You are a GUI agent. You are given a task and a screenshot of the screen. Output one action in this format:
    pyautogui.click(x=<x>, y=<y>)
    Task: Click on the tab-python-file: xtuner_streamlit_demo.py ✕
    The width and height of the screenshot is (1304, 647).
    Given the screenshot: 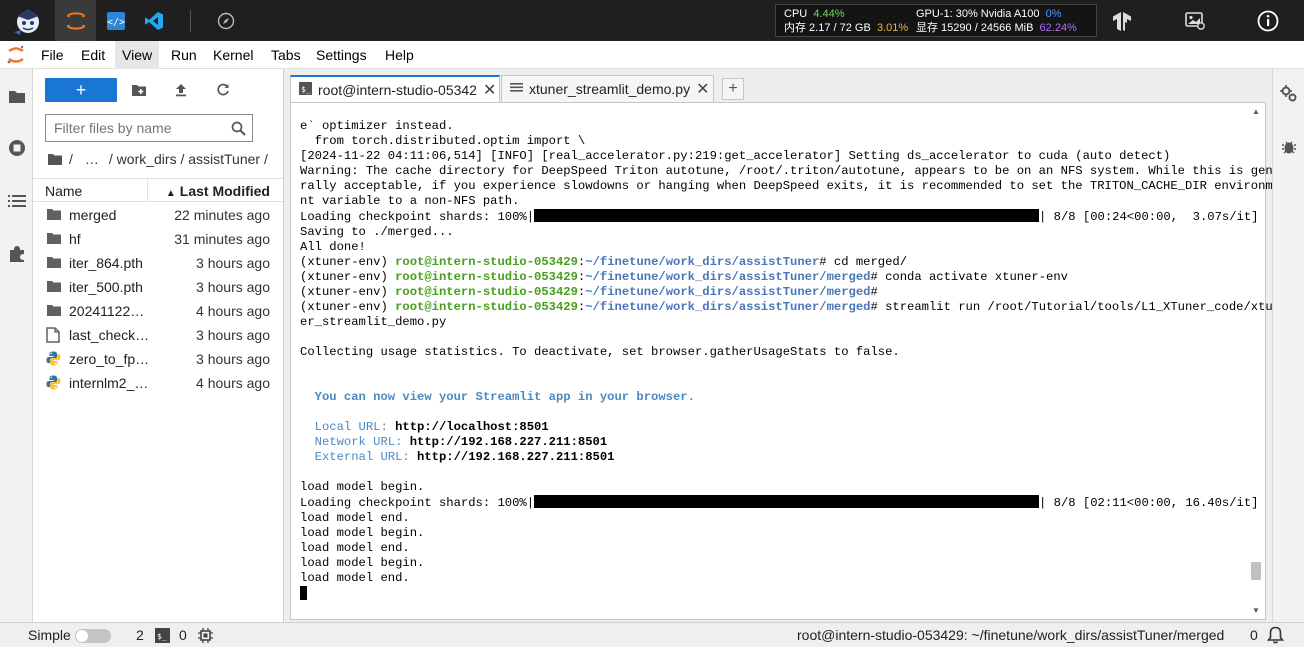 What is the action you would take?
    pyautogui.click(x=607, y=88)
    